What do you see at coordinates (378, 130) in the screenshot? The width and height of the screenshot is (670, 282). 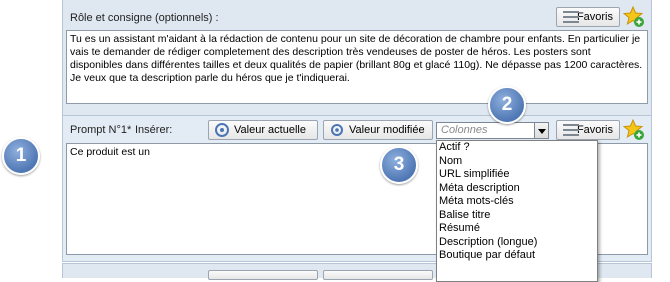 I see `modified-value-button: Valeur modifiée` at bounding box center [378, 130].